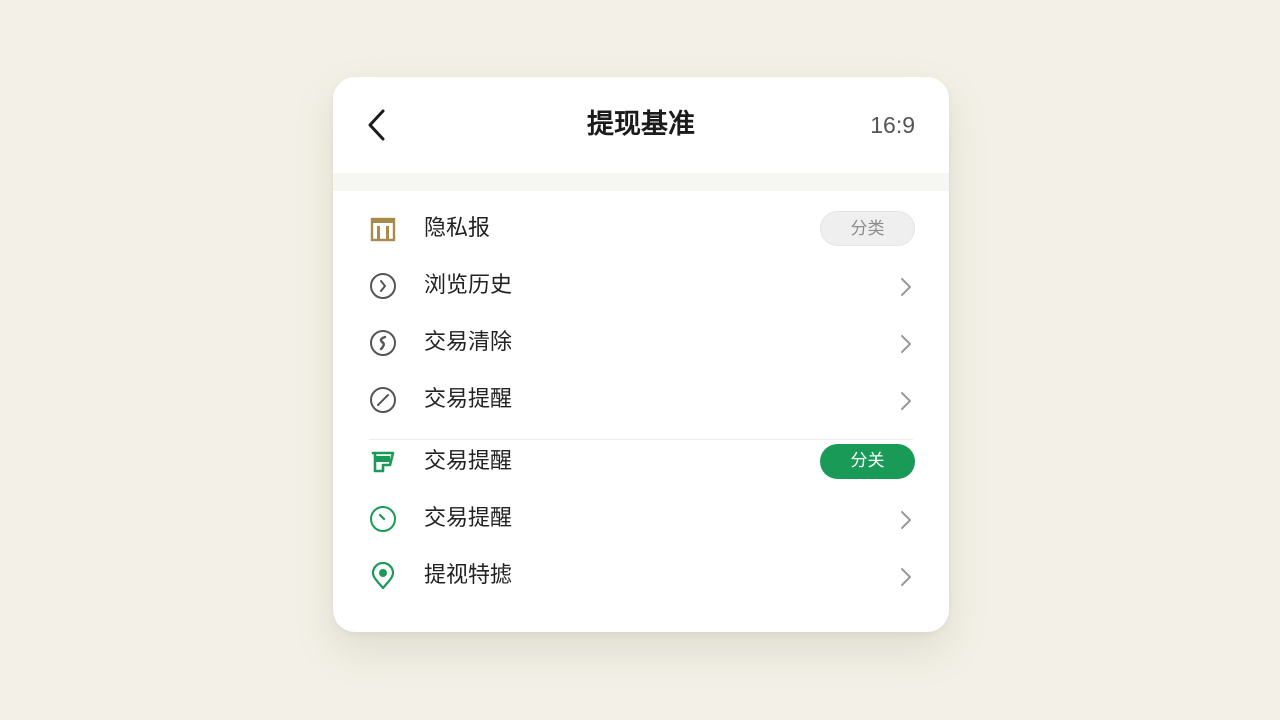 The image size is (1280, 720). Describe the element at coordinates (641, 286) in the screenshot. I see `list-item-browsing-history: 浏览历史` at that location.